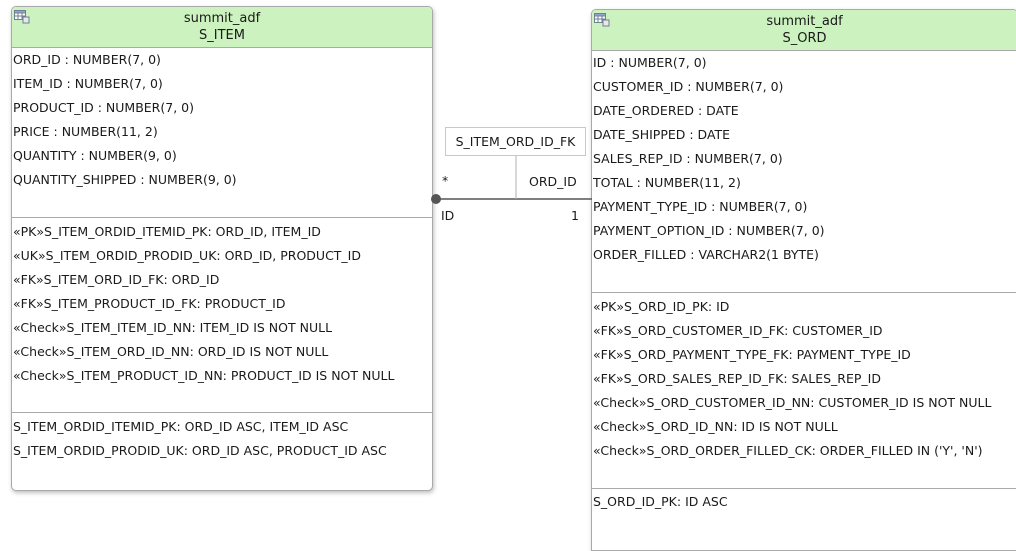  I want to click on source-multiplicity: *, so click(445, 180).